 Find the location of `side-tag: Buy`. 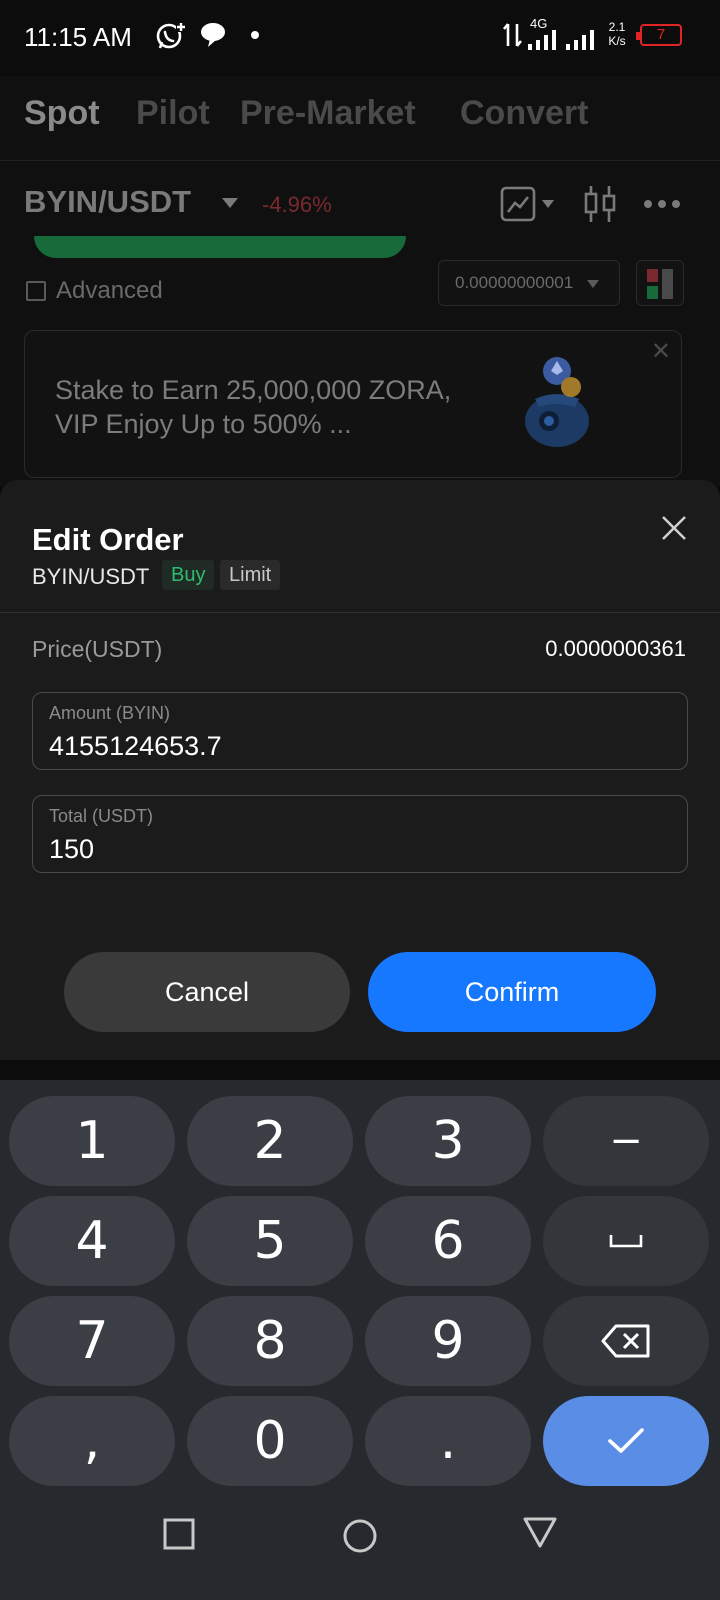

side-tag: Buy is located at coordinates (188, 575).